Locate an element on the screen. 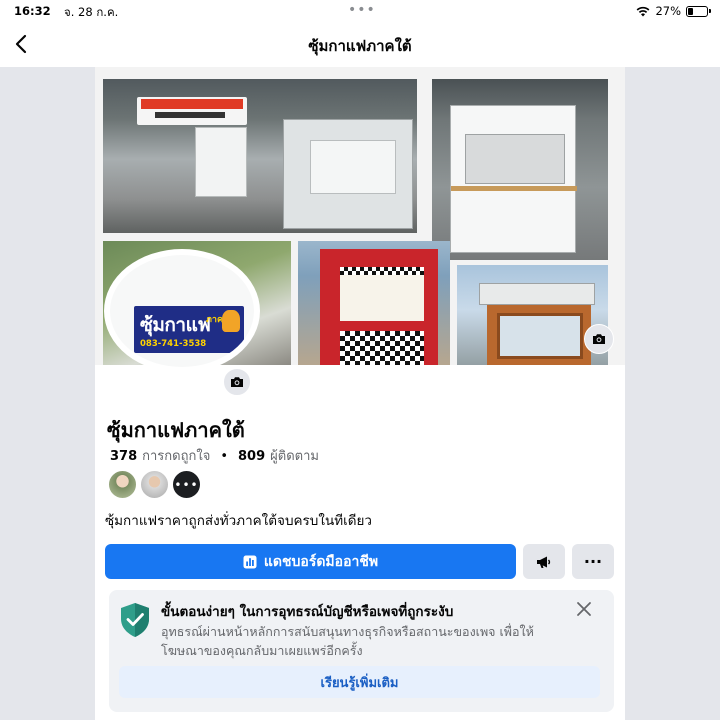  checker-trim is located at coordinates (382, 271).